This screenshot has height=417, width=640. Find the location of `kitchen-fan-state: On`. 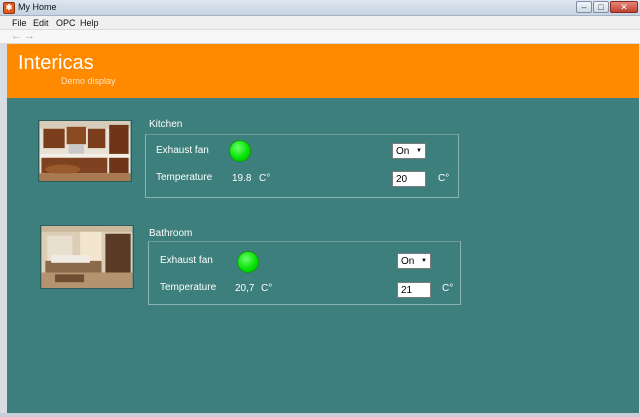

kitchen-fan-state: On is located at coordinates (403, 151).